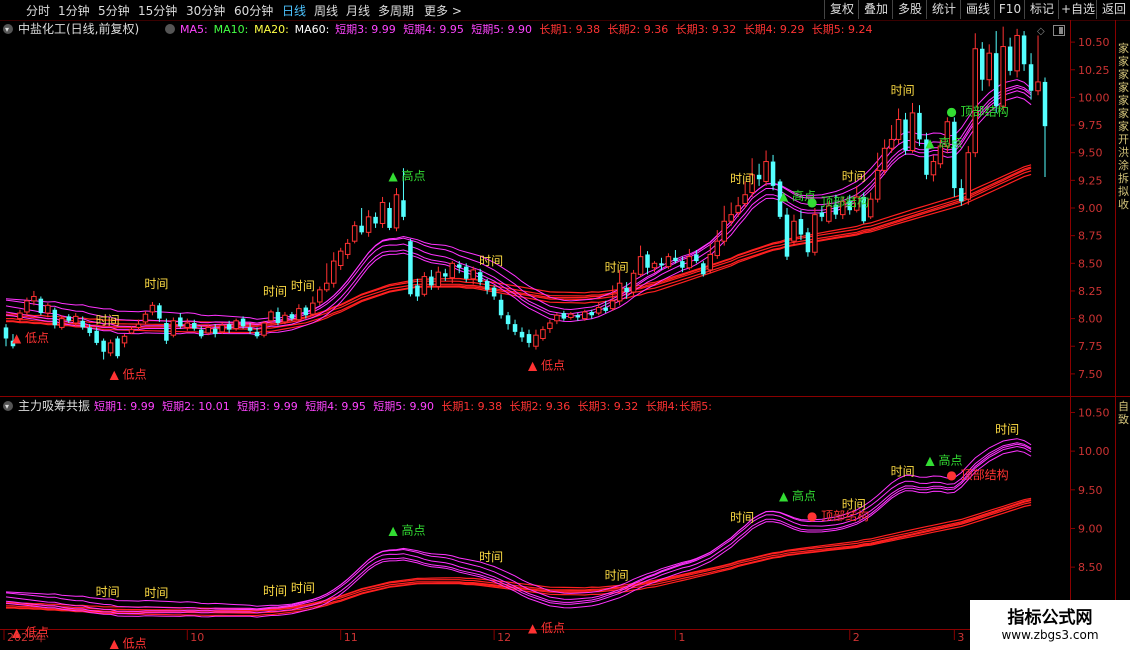 The image size is (1130, 650). What do you see at coordinates (38, 10) in the screenshot?
I see `period-tab-0: 分时` at bounding box center [38, 10].